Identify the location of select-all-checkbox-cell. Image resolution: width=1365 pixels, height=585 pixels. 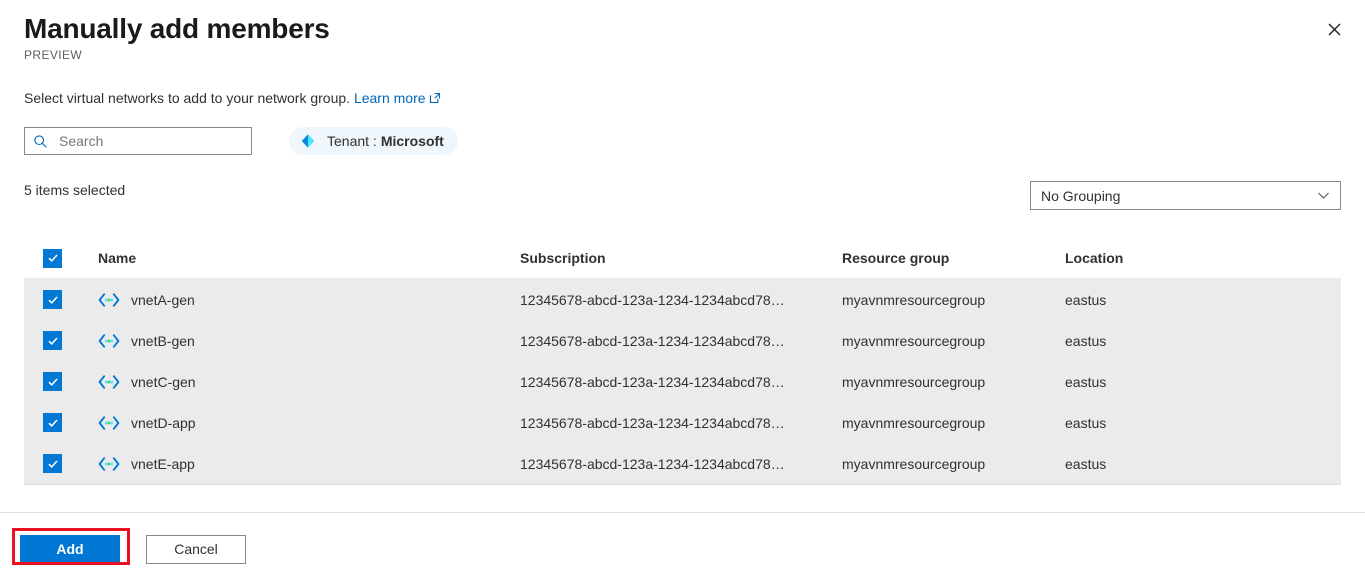
(61, 258).